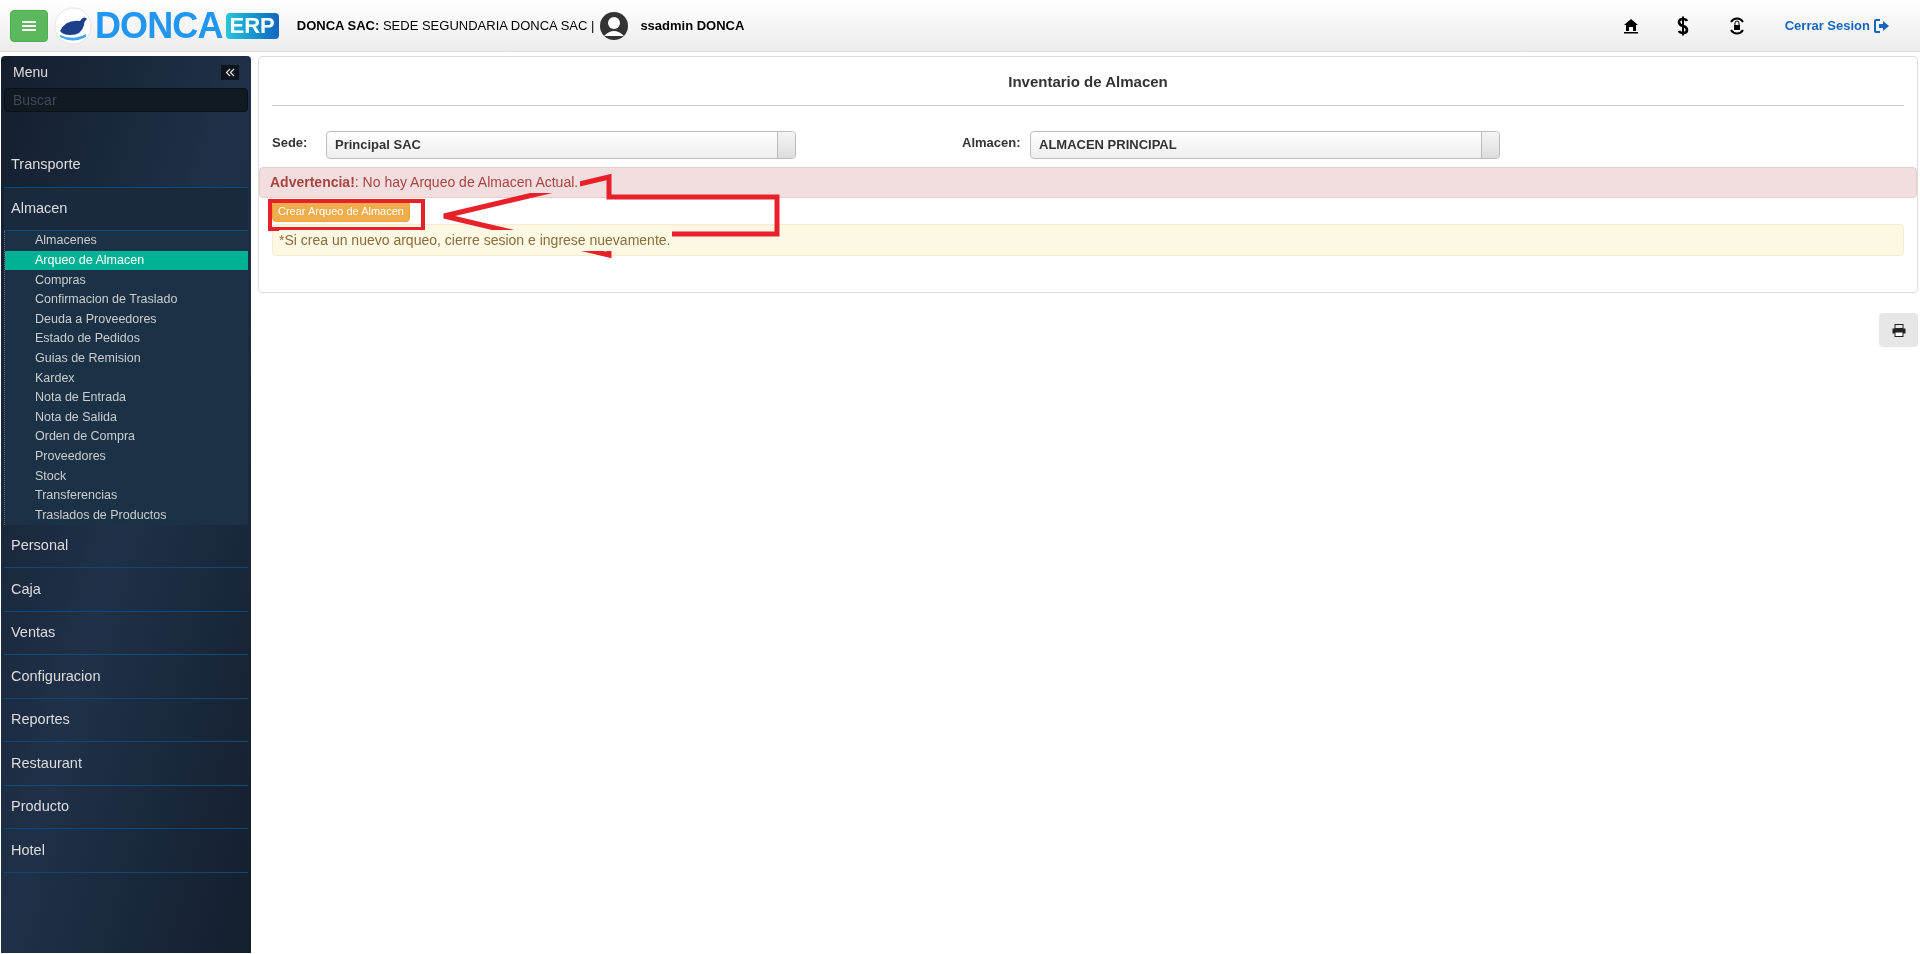  Describe the element at coordinates (126, 456) in the screenshot. I see `submenu-item: Proveedores` at that location.